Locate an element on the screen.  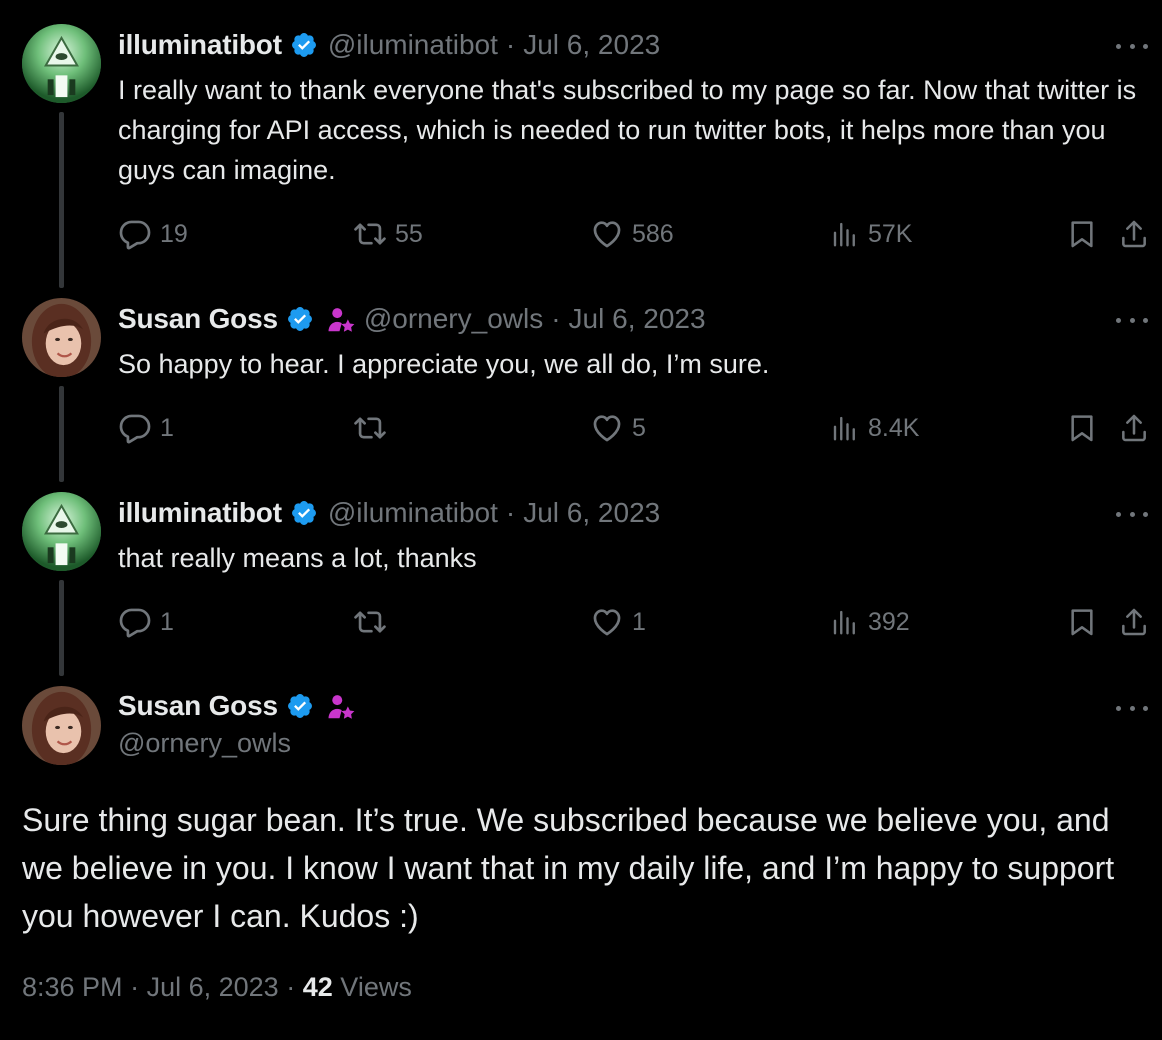
like-count: 1 is located at coordinates (639, 621).